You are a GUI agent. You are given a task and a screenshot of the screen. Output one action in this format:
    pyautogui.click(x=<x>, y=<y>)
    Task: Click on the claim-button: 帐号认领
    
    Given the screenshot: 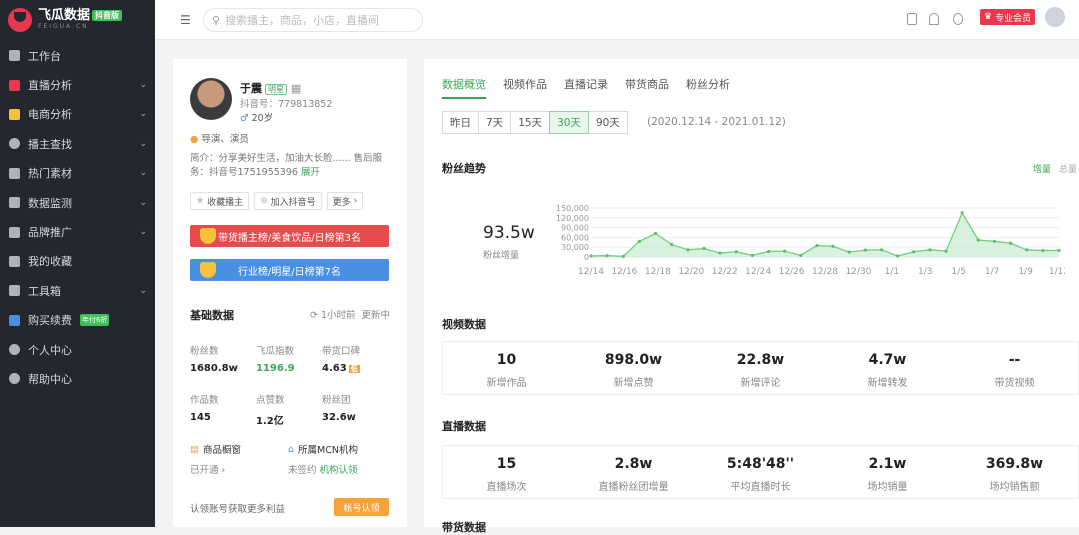 What is the action you would take?
    pyautogui.click(x=361, y=507)
    